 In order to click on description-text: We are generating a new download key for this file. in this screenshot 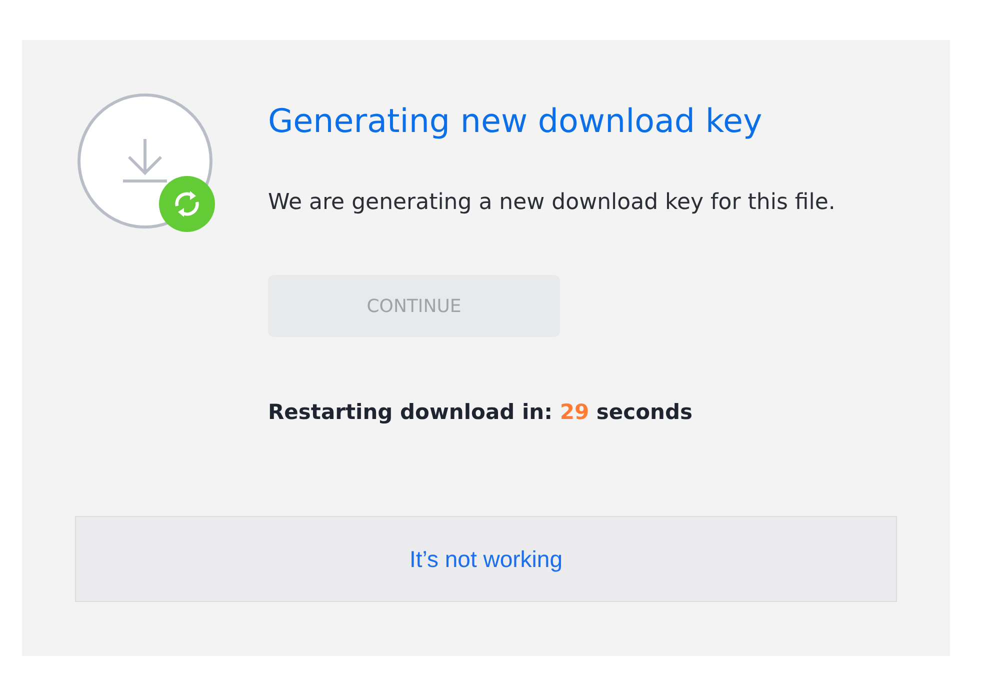, I will do `click(552, 203)`.